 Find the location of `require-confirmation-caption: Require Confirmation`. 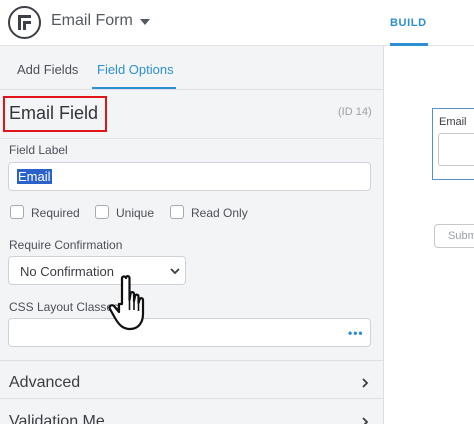

require-confirmation-caption: Require Confirmation is located at coordinates (66, 245).